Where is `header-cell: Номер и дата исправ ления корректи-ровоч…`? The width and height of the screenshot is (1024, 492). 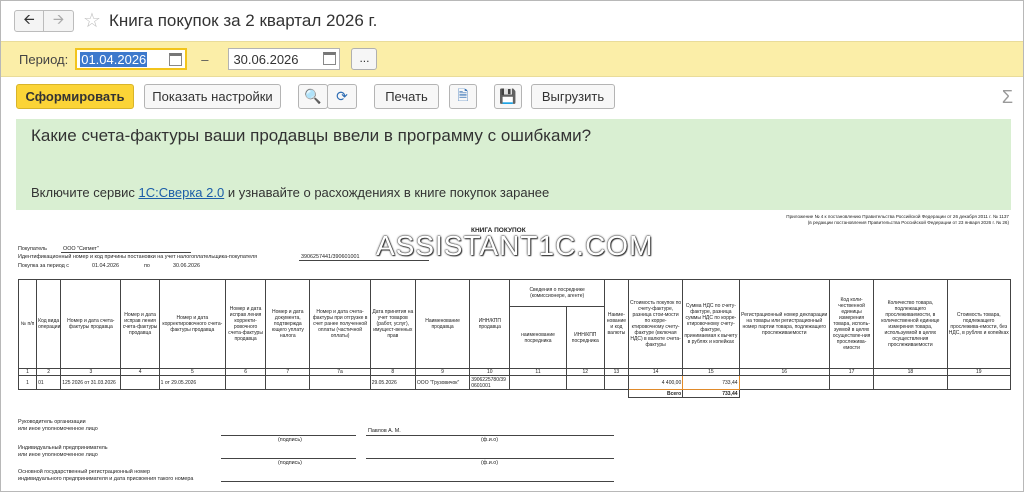
header-cell: Номер и дата исправ ления корректи-ровоч… is located at coordinates (245, 324).